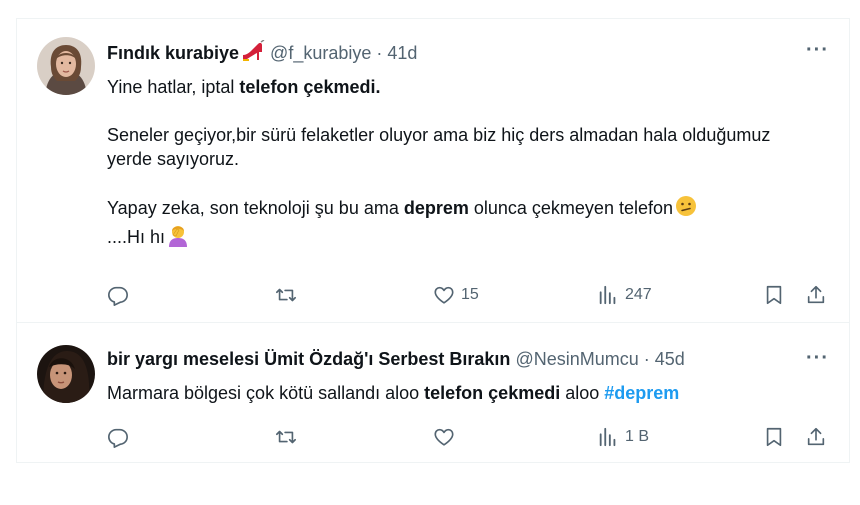 The height and width of the screenshot is (505, 860). I want to click on hashtag-link: #deprem, so click(641, 393).